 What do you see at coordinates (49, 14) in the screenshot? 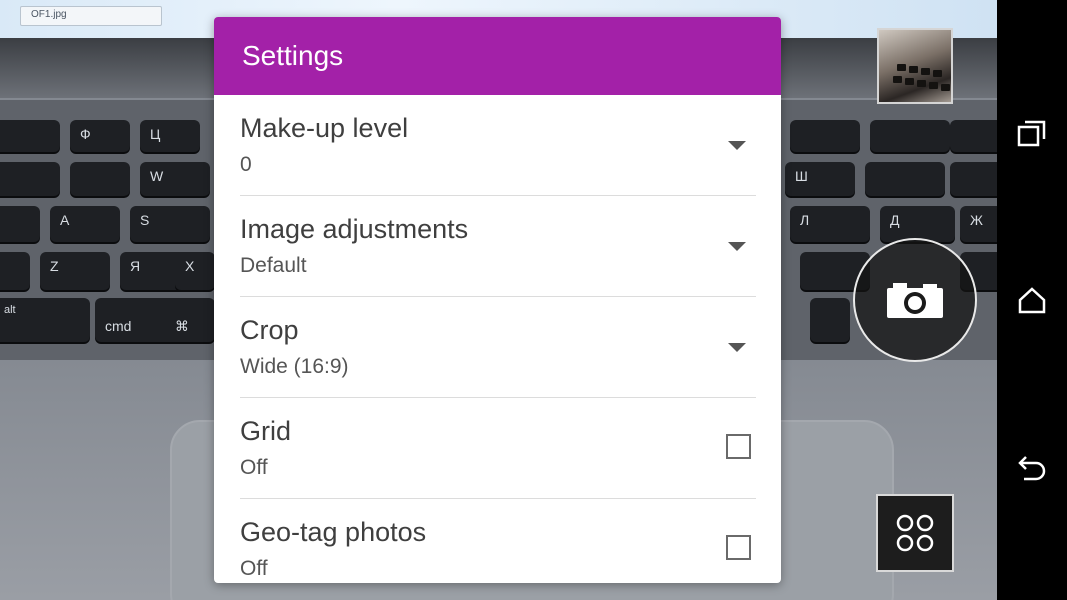
I see `file-tab-label: OF1.jpg` at bounding box center [49, 14].